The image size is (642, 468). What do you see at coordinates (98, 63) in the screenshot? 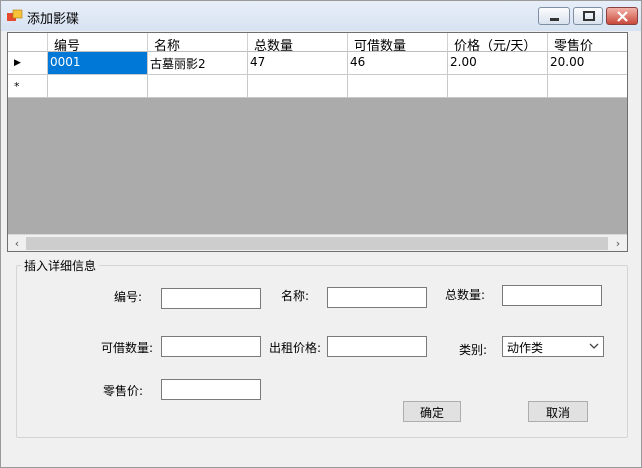
I see `table-cell: 0001` at bounding box center [98, 63].